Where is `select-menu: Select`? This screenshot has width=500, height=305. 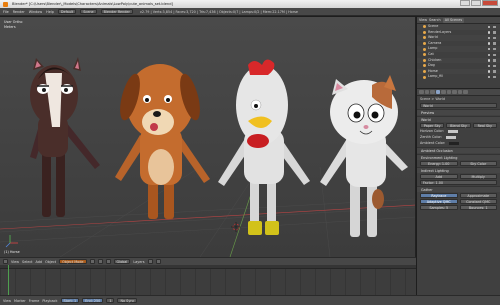
select-menu: Select is located at coordinates (27, 262).